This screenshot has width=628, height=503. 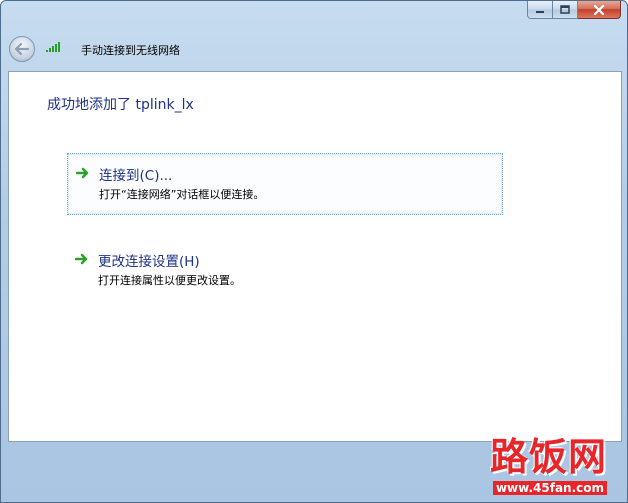 What do you see at coordinates (549, 488) in the screenshot?
I see `watermark-url: www.45fan.com` at bounding box center [549, 488].